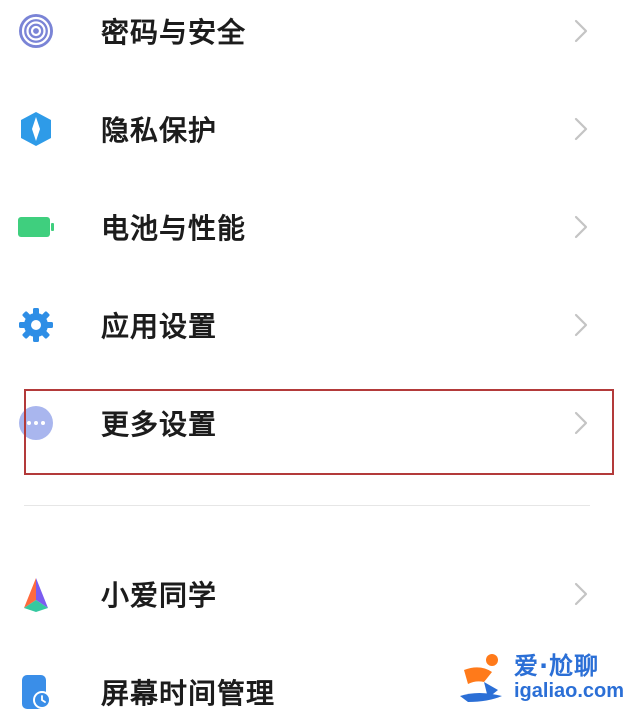 The height and width of the screenshot is (715, 624). Describe the element at coordinates (307, 505) in the screenshot. I see `section-divider` at that location.